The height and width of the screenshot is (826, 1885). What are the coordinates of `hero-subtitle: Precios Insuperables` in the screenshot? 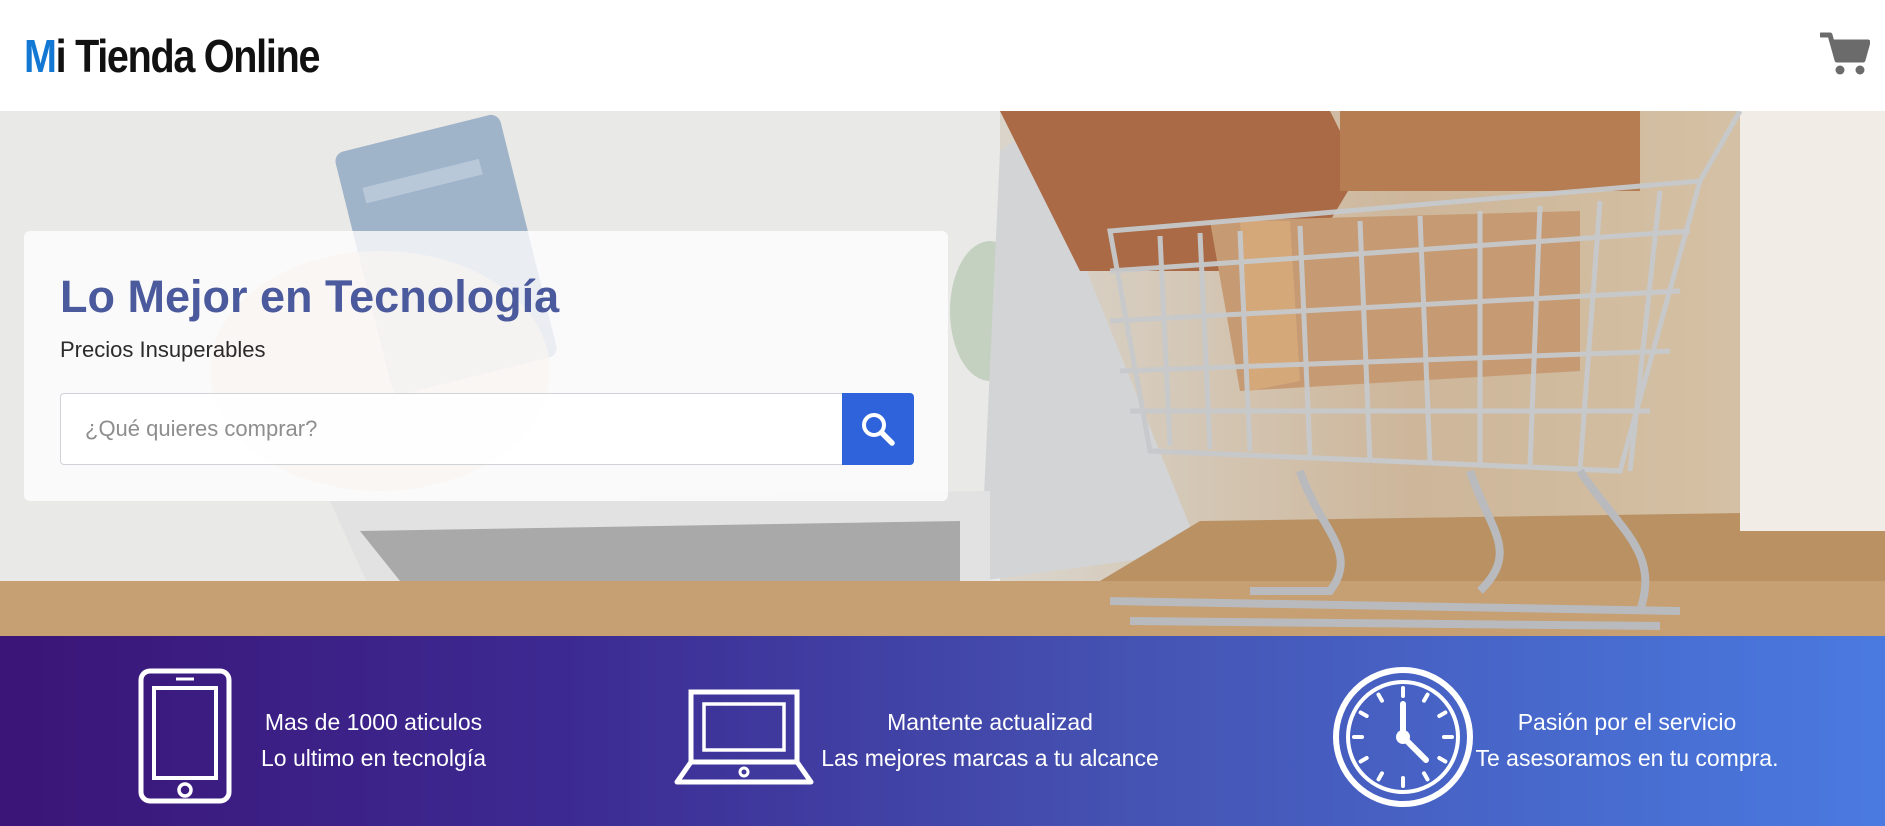 It's located at (163, 349).